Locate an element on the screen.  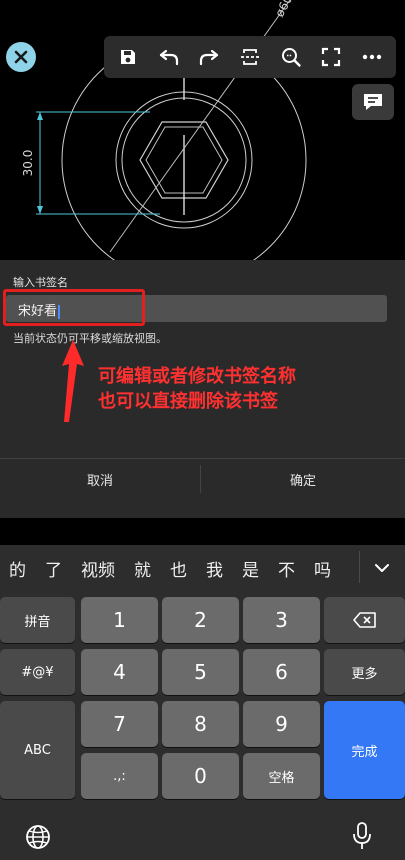
key-punctuation: .,: is located at coordinates (119, 776).